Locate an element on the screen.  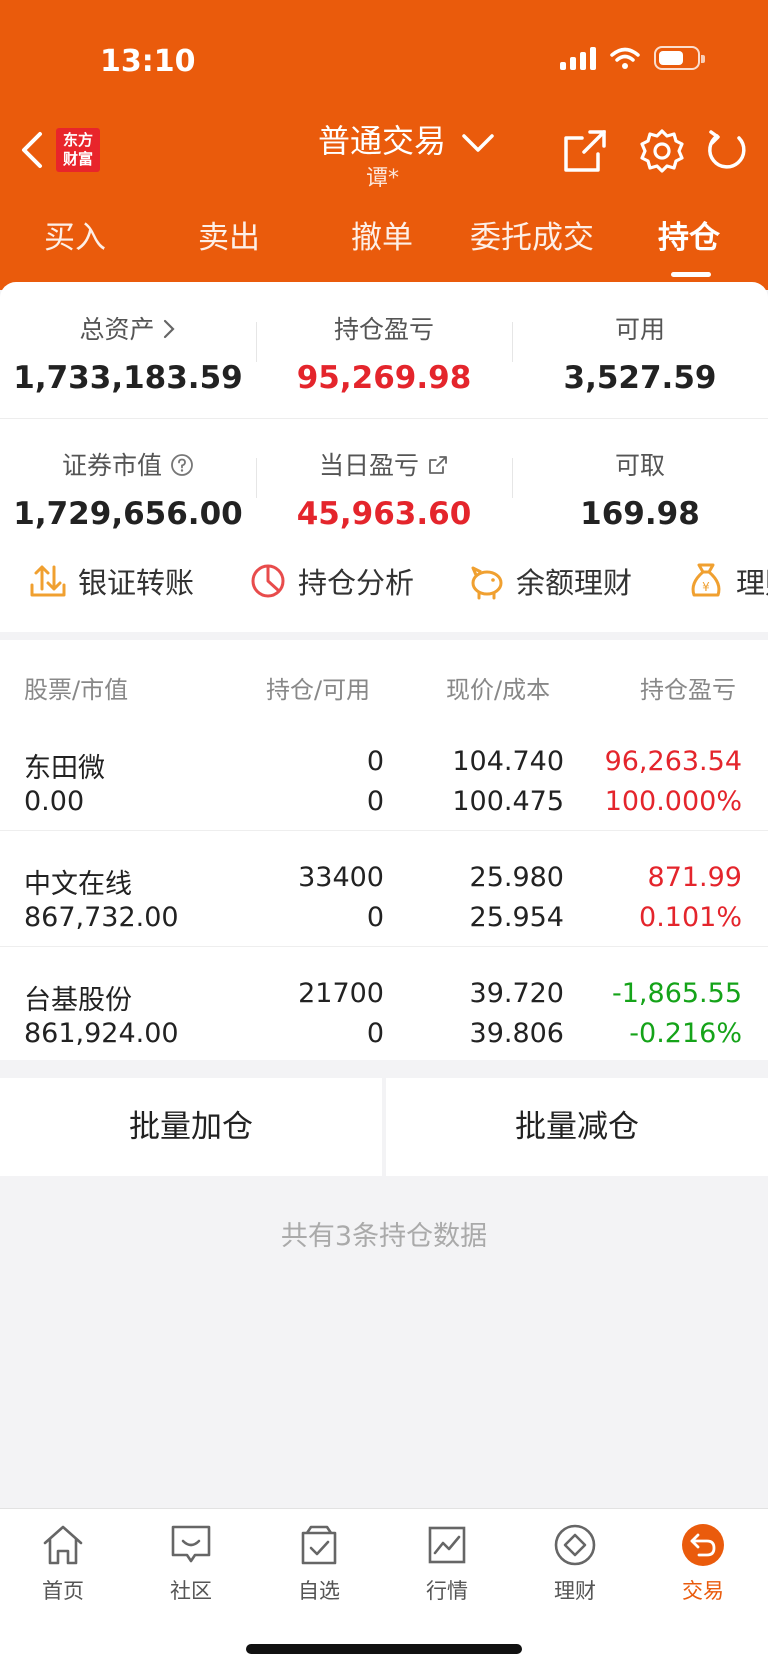
stock-price: 25.980 is located at coordinates (516, 877).